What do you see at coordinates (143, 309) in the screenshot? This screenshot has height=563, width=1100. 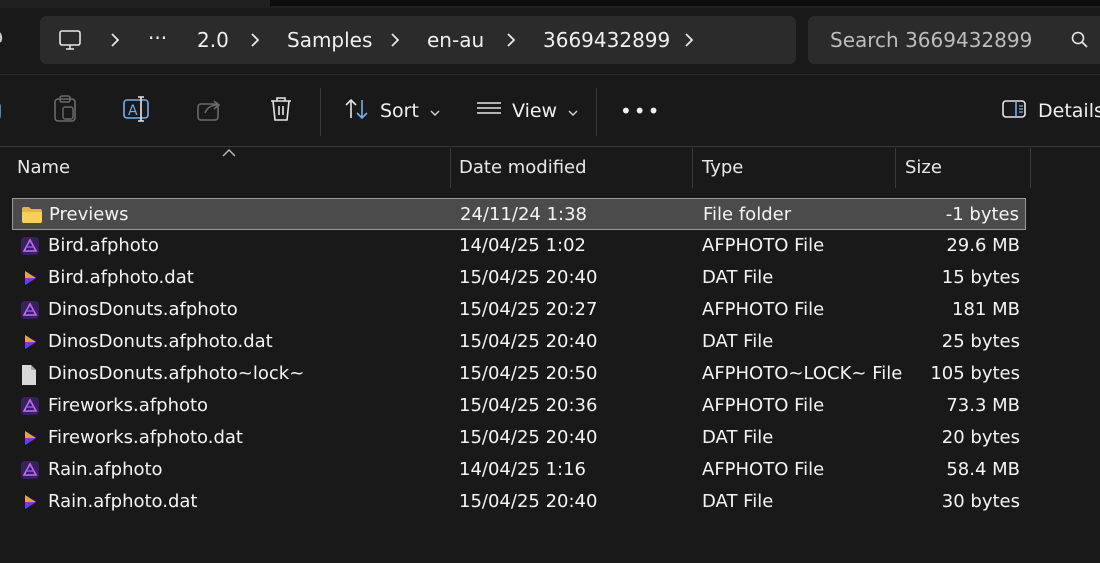 I see `file-name: DinosDonuts.afphoto` at bounding box center [143, 309].